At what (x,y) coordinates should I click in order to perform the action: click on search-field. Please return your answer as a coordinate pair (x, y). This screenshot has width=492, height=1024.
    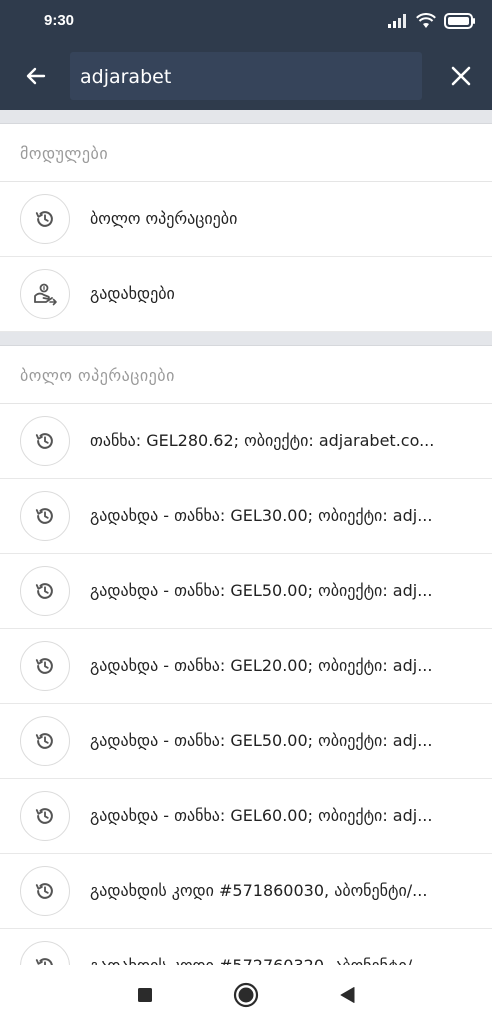
    Looking at the image, I should click on (246, 76).